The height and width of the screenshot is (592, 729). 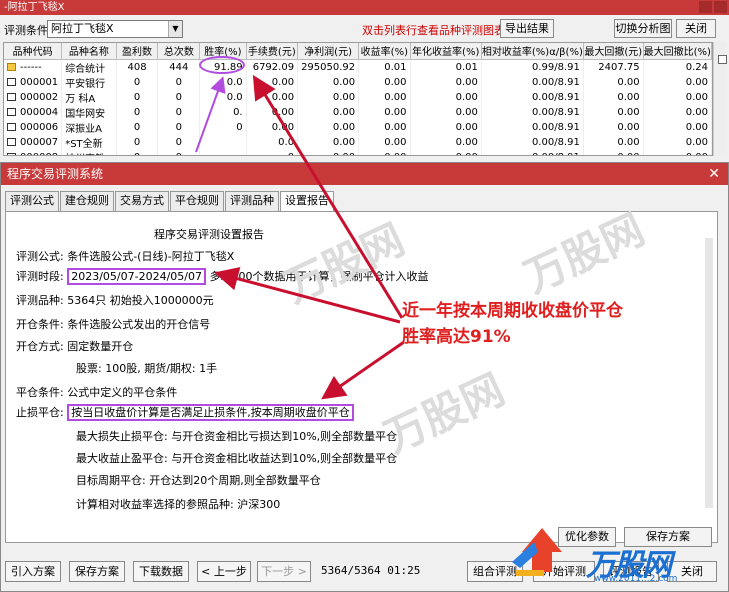 I want to click on column-header: 相对收益率(%)α/β(%), so click(x=532, y=51).